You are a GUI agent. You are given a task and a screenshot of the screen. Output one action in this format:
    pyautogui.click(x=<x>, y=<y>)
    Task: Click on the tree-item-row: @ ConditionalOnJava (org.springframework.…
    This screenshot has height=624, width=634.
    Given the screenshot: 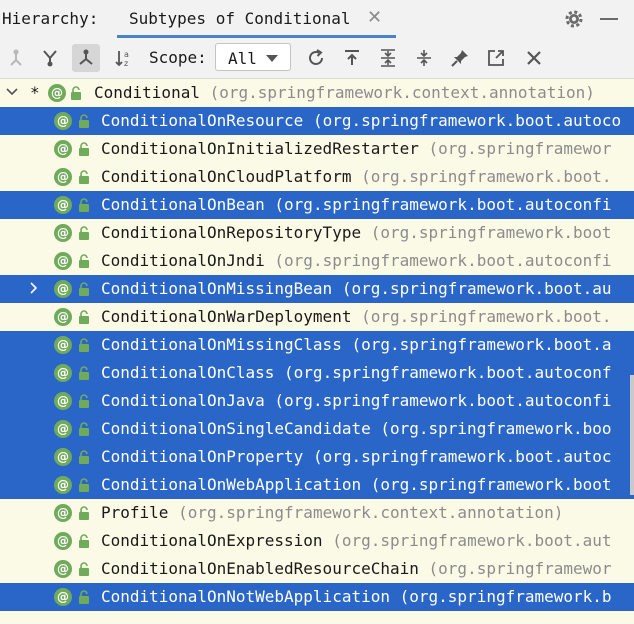 What is the action you would take?
    pyautogui.click(x=317, y=401)
    